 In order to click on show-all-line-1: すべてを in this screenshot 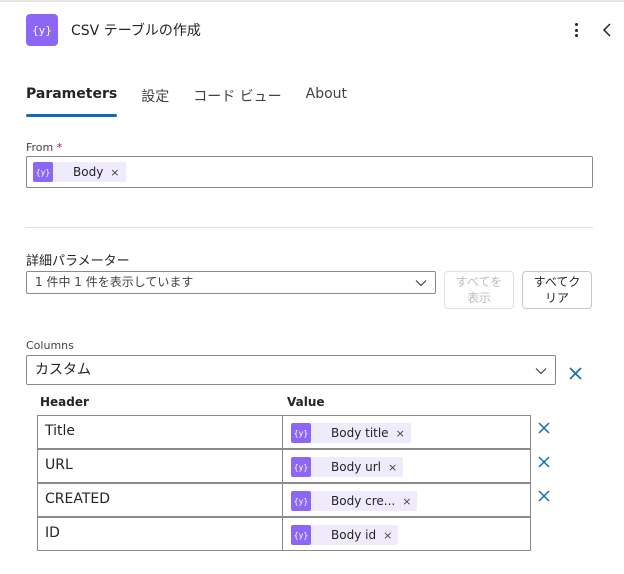, I will do `click(479, 282)`.